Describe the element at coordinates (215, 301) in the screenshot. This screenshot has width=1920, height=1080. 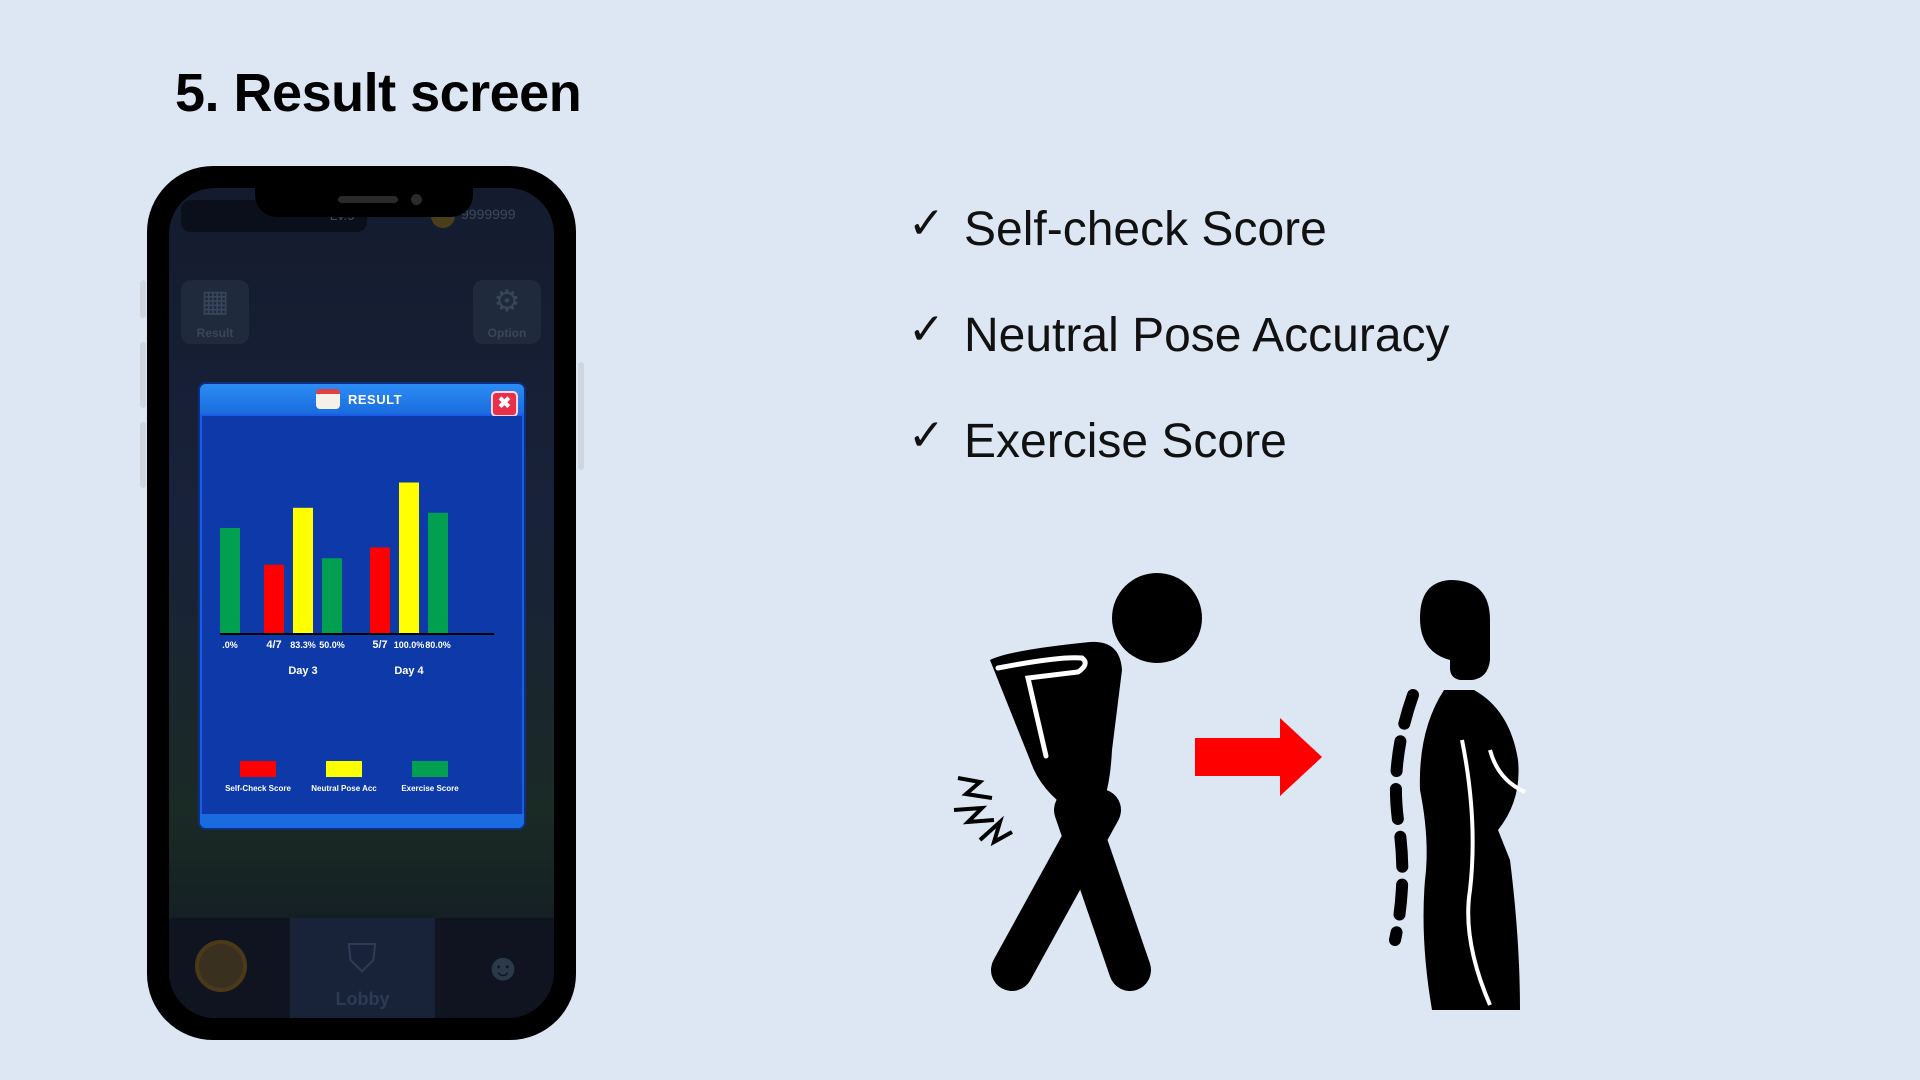
I see `calendar-icon: ▦` at that location.